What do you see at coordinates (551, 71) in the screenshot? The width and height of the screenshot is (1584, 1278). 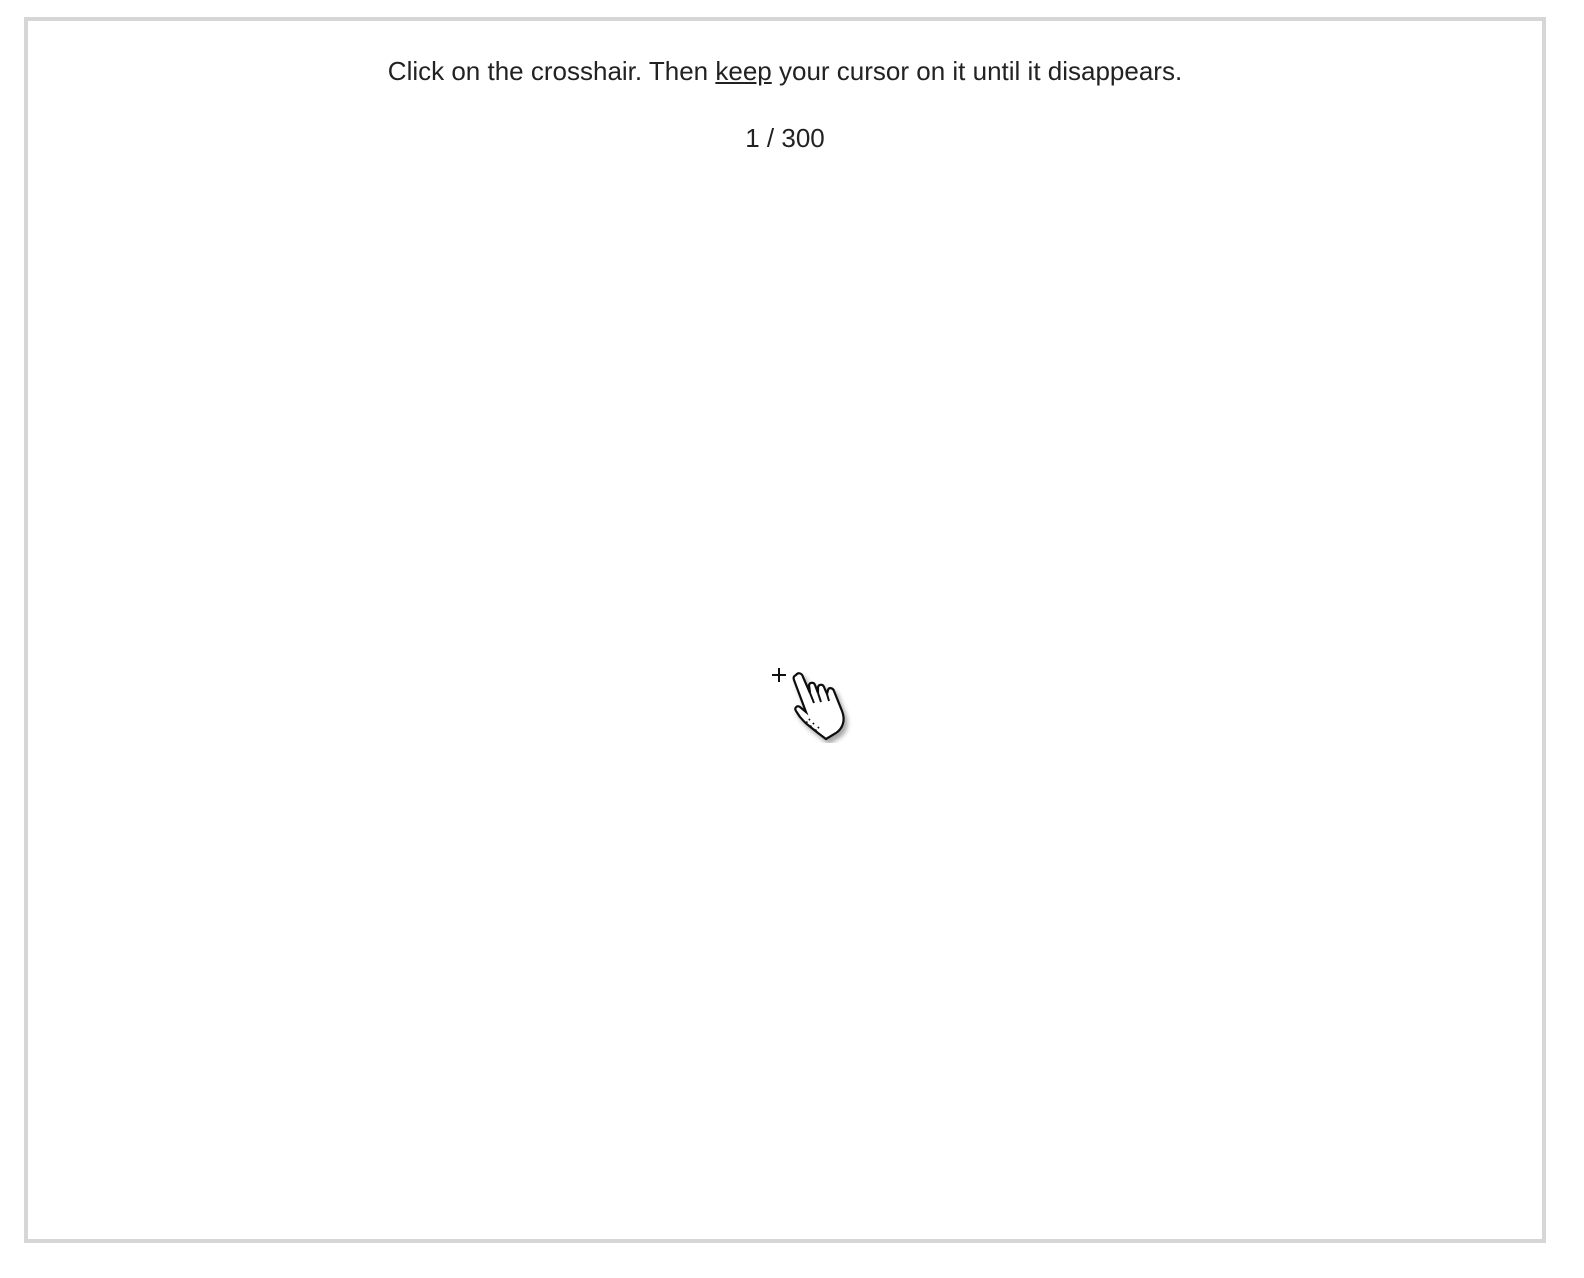 I see `instruction-part-1: Click on the crosshair. Then` at bounding box center [551, 71].